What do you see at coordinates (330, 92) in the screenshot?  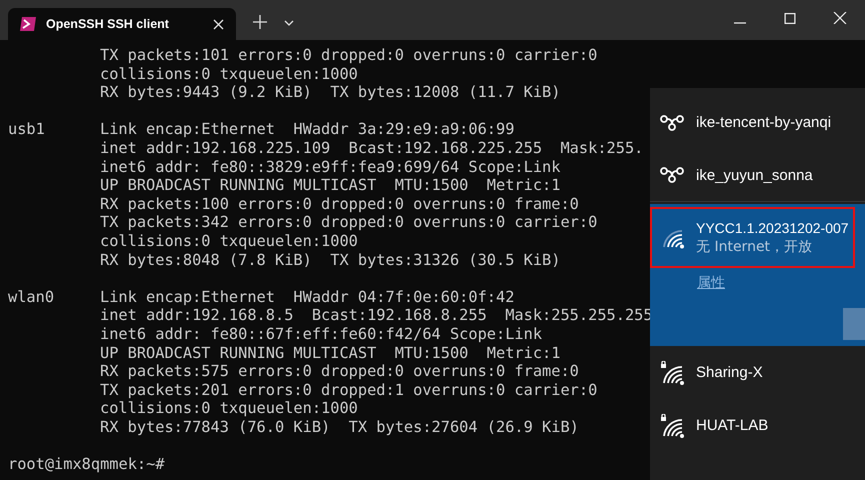 I see `terminal-line: RX bytes:9443 (9.2 KiB) TX bytes:12008 (11.7 KiB)` at bounding box center [330, 92].